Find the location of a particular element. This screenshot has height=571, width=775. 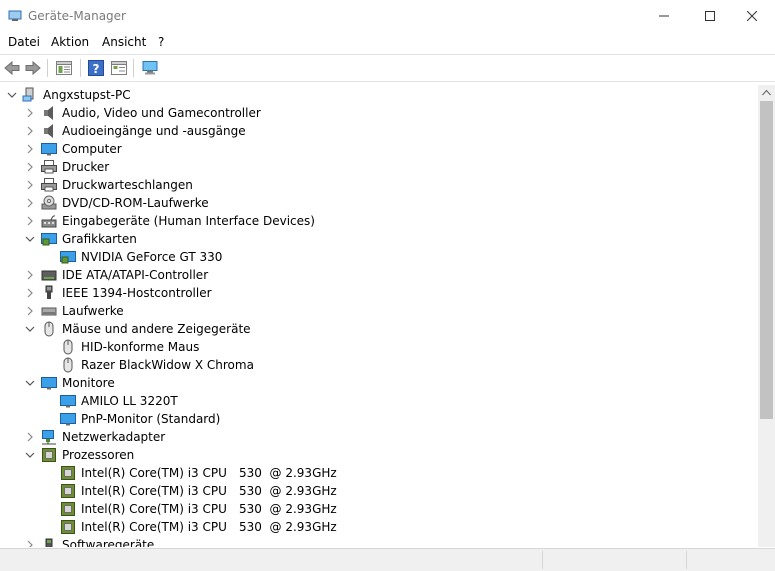

ide-icon is located at coordinates (49, 275).